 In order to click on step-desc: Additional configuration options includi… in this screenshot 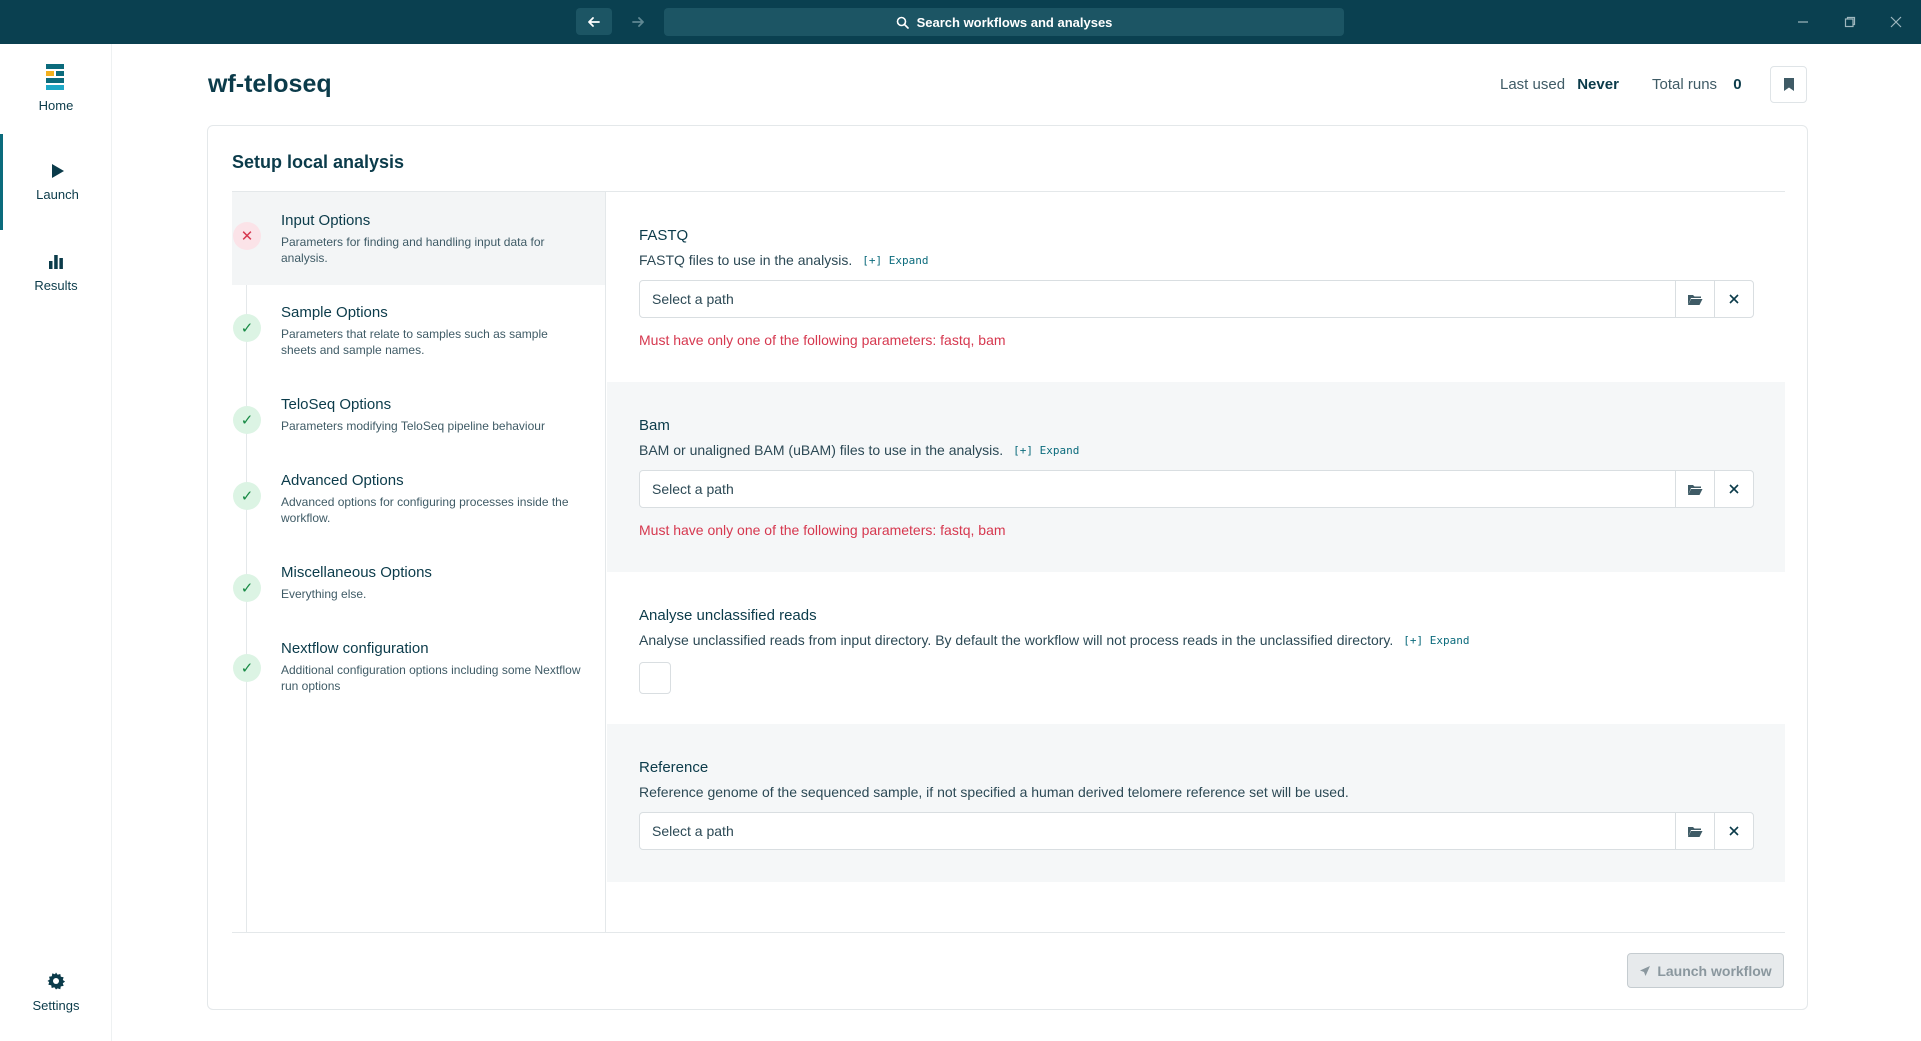, I will do `click(431, 678)`.